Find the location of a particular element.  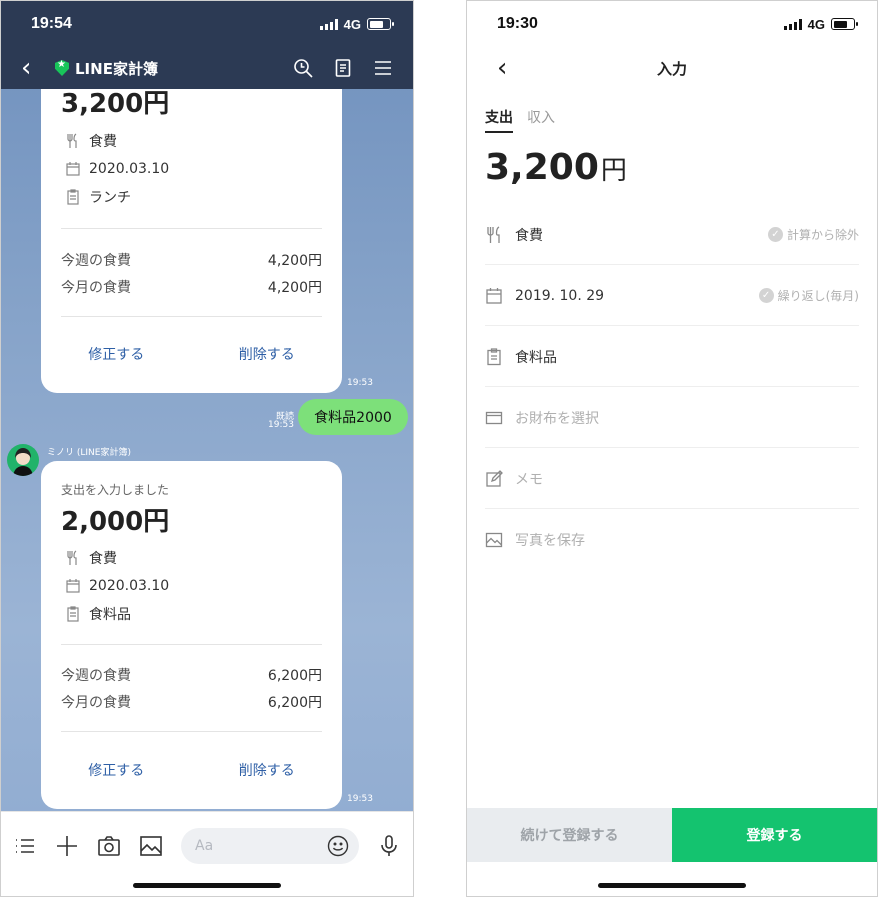

category-value: 食費 is located at coordinates (529, 235).